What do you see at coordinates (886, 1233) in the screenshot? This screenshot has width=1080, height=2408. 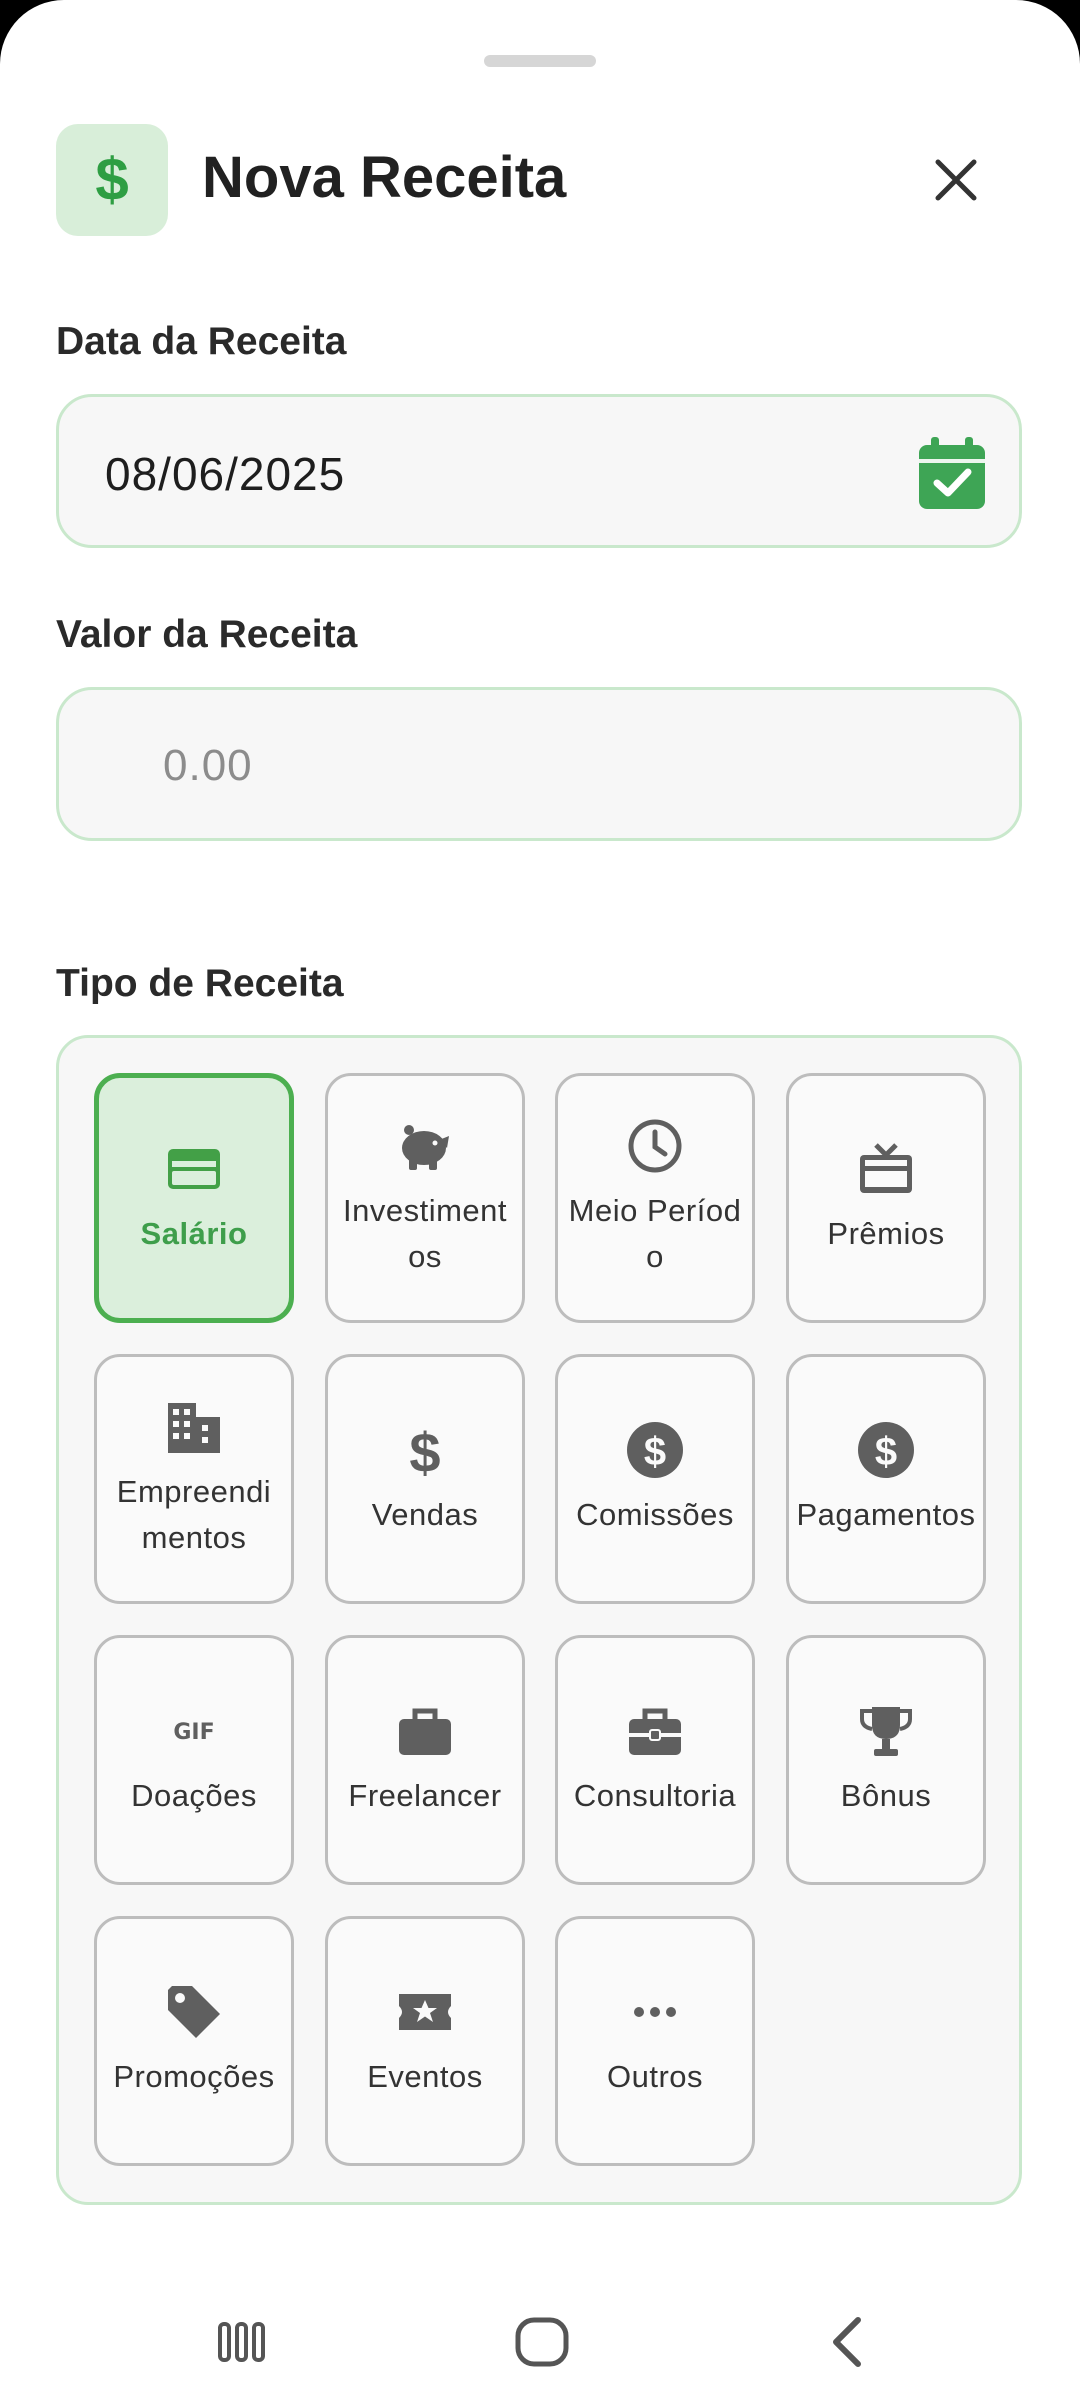 I see `type-label-premios: Prêmios` at bounding box center [886, 1233].